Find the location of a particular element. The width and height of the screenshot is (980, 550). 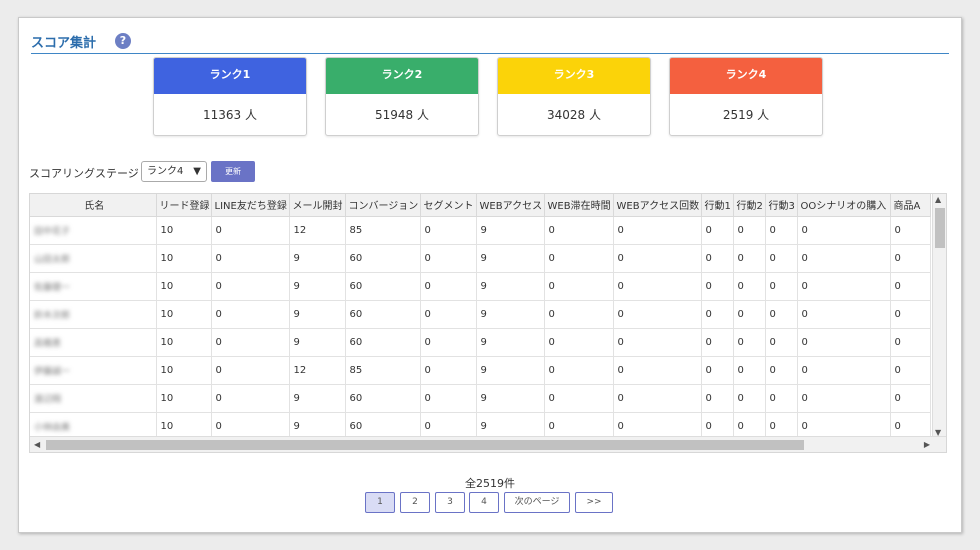

scoring-stage-selected: ランク4 is located at coordinates (165, 171).